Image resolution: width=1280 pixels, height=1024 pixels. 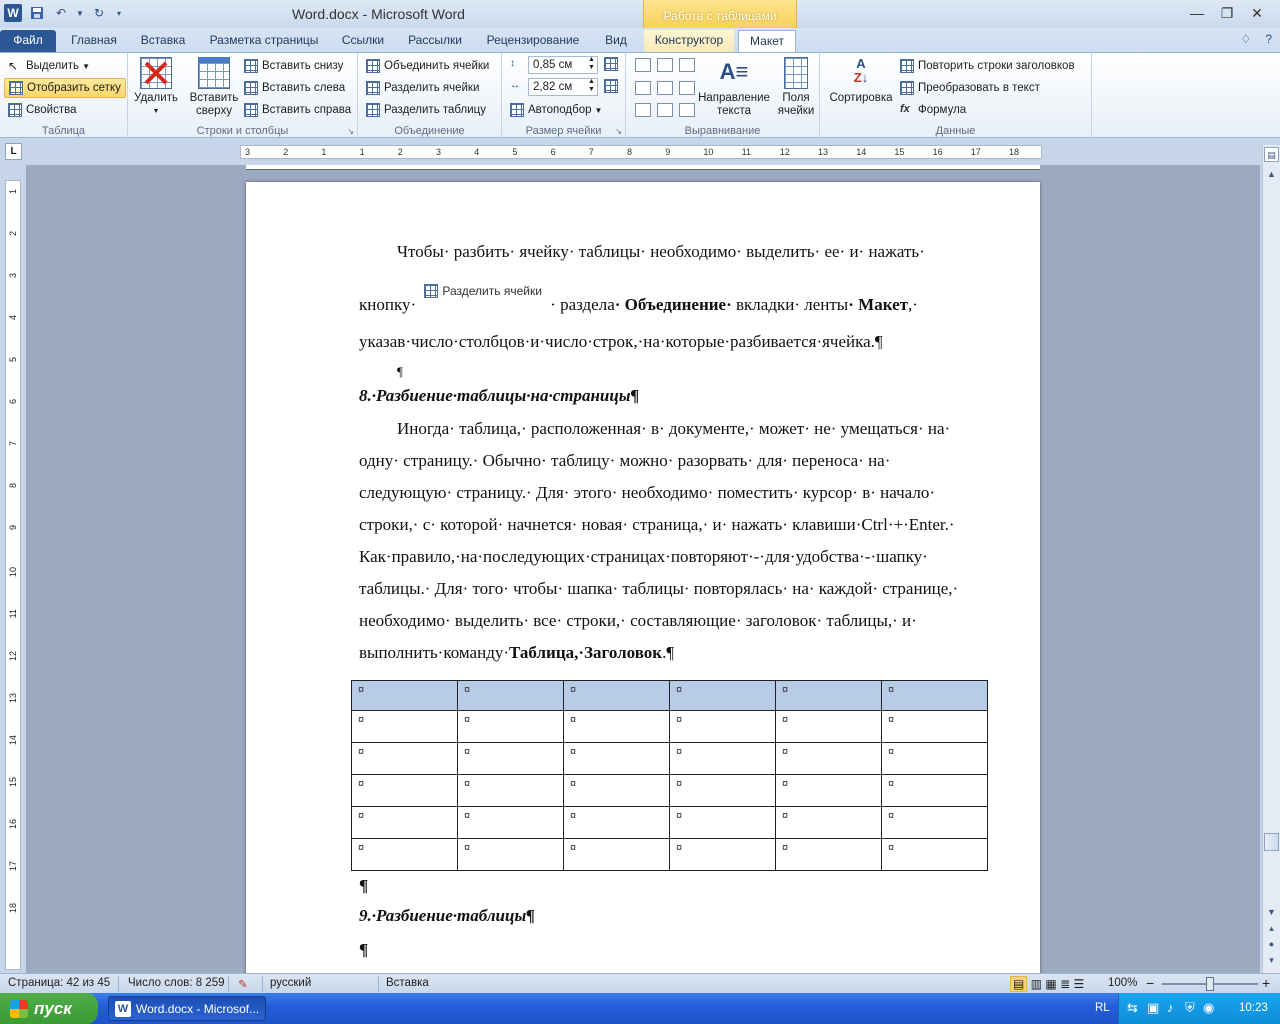 I want to click on page-counter: Страница: 42 из 45, so click(x=59, y=983).